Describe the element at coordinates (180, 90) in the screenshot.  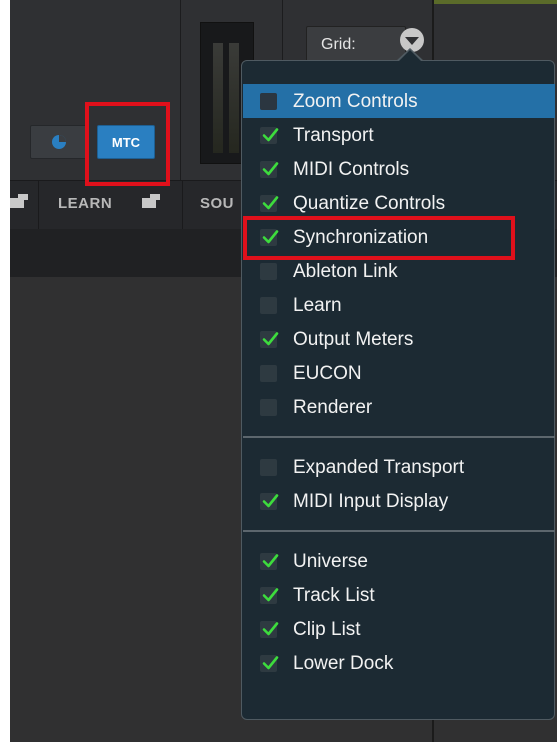
I see `toolbar-divider` at that location.